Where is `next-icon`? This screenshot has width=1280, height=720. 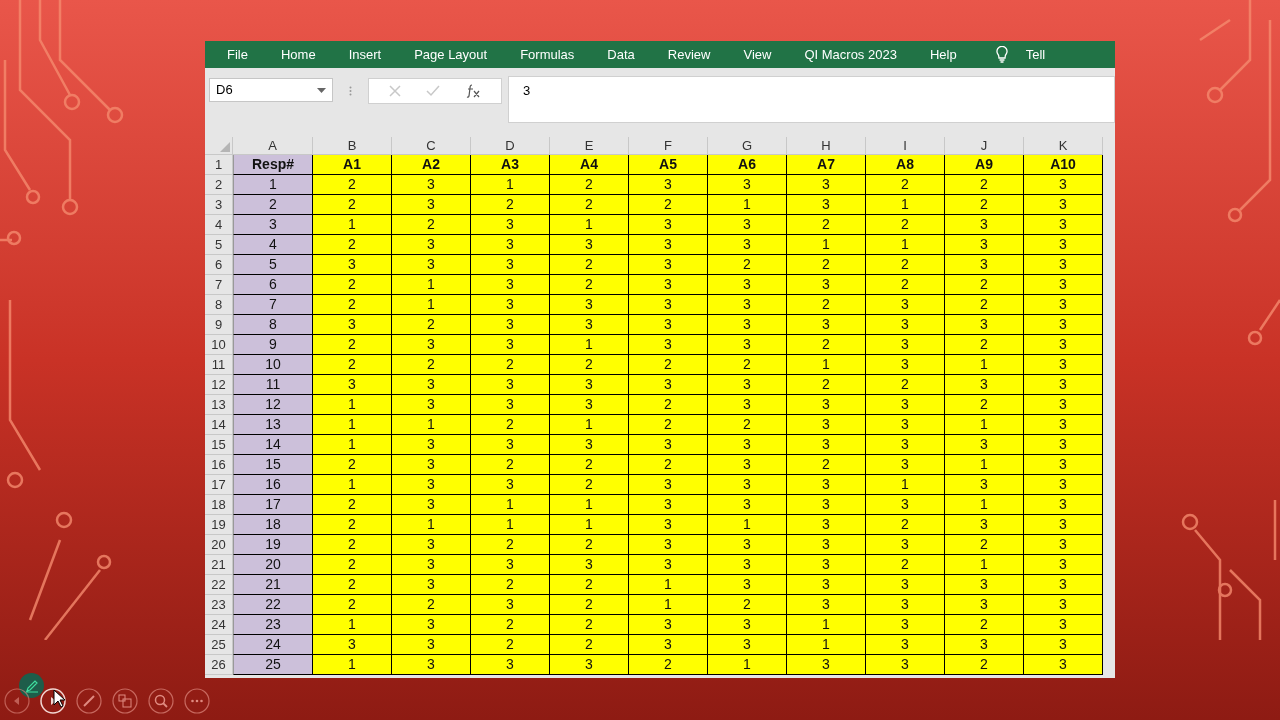
next-icon is located at coordinates (53, 701).